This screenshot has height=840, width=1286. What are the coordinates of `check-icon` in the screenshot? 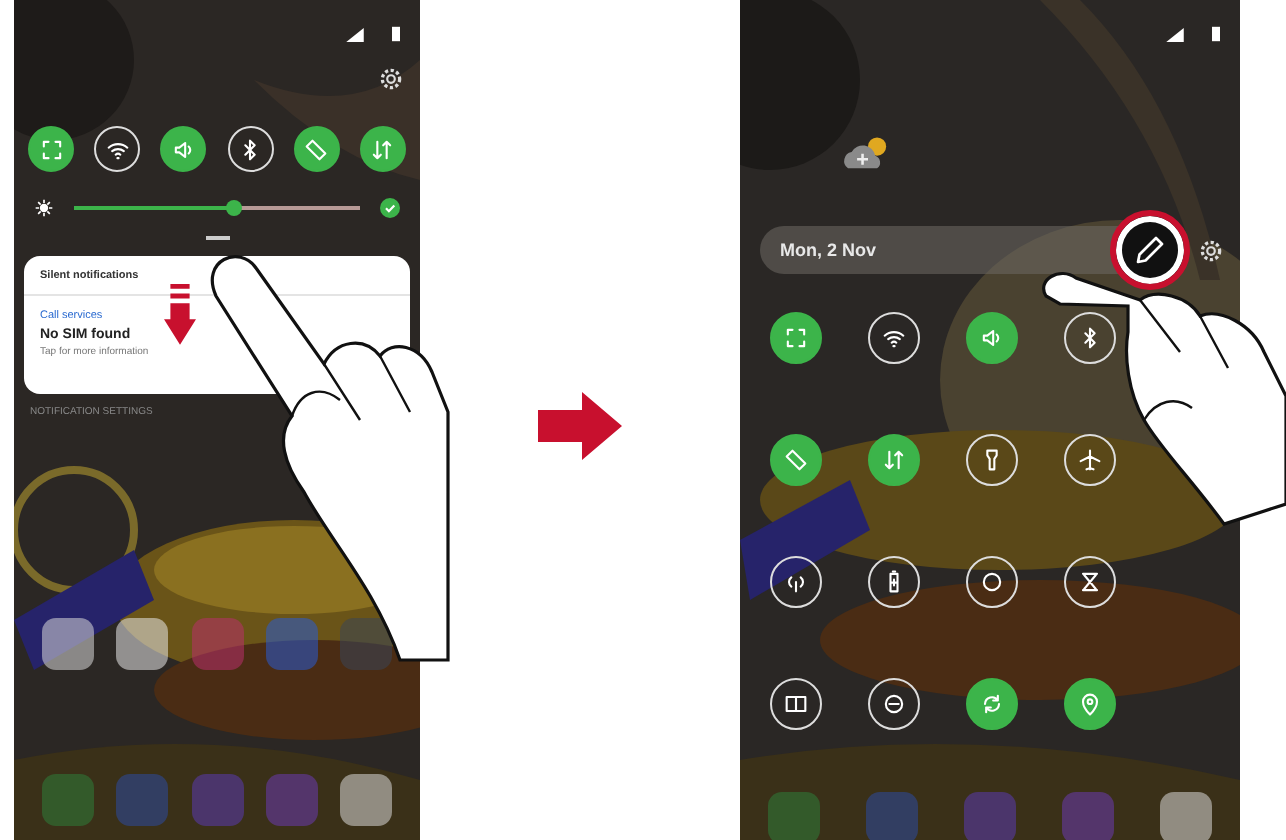 It's located at (390, 208).